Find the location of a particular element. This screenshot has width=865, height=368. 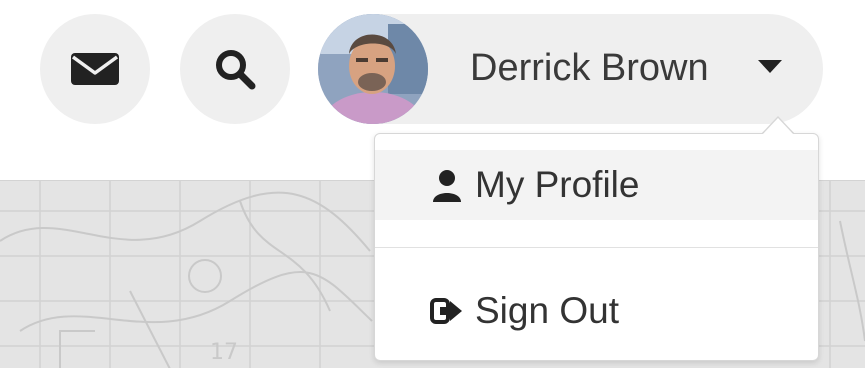

user-avatar-photo is located at coordinates (373, 69).